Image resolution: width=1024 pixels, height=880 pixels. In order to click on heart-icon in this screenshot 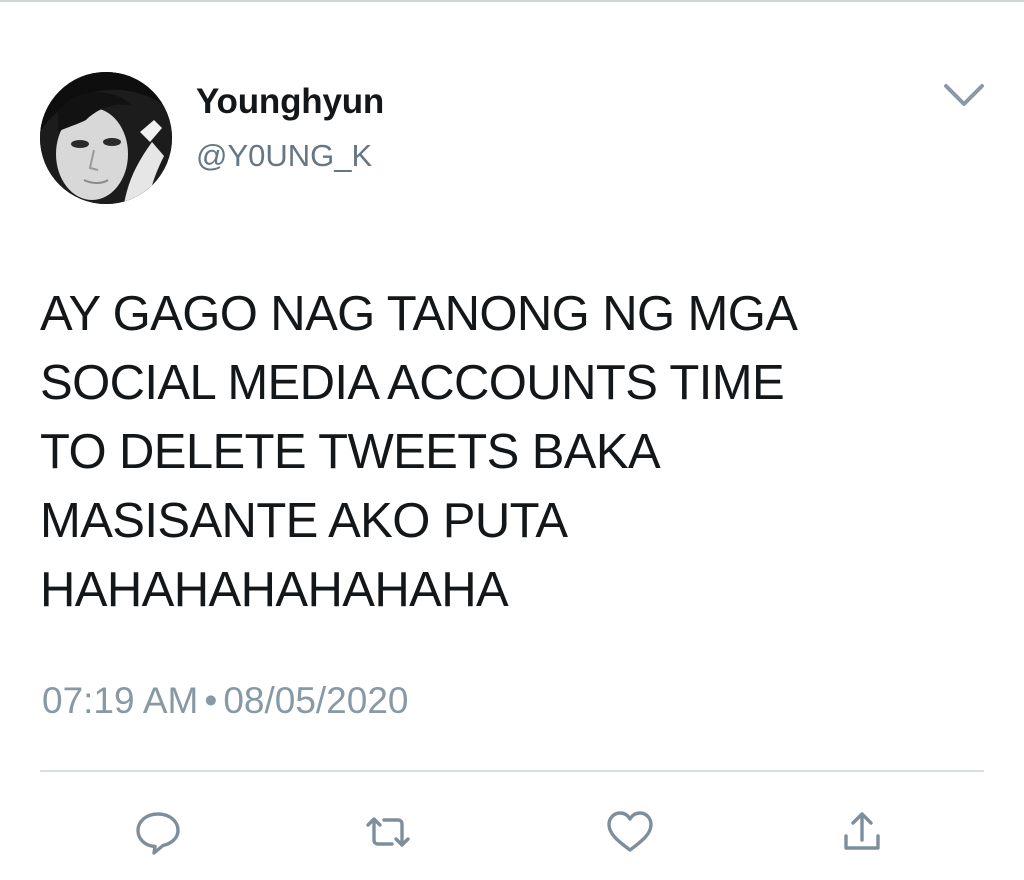, I will do `click(630, 831)`.